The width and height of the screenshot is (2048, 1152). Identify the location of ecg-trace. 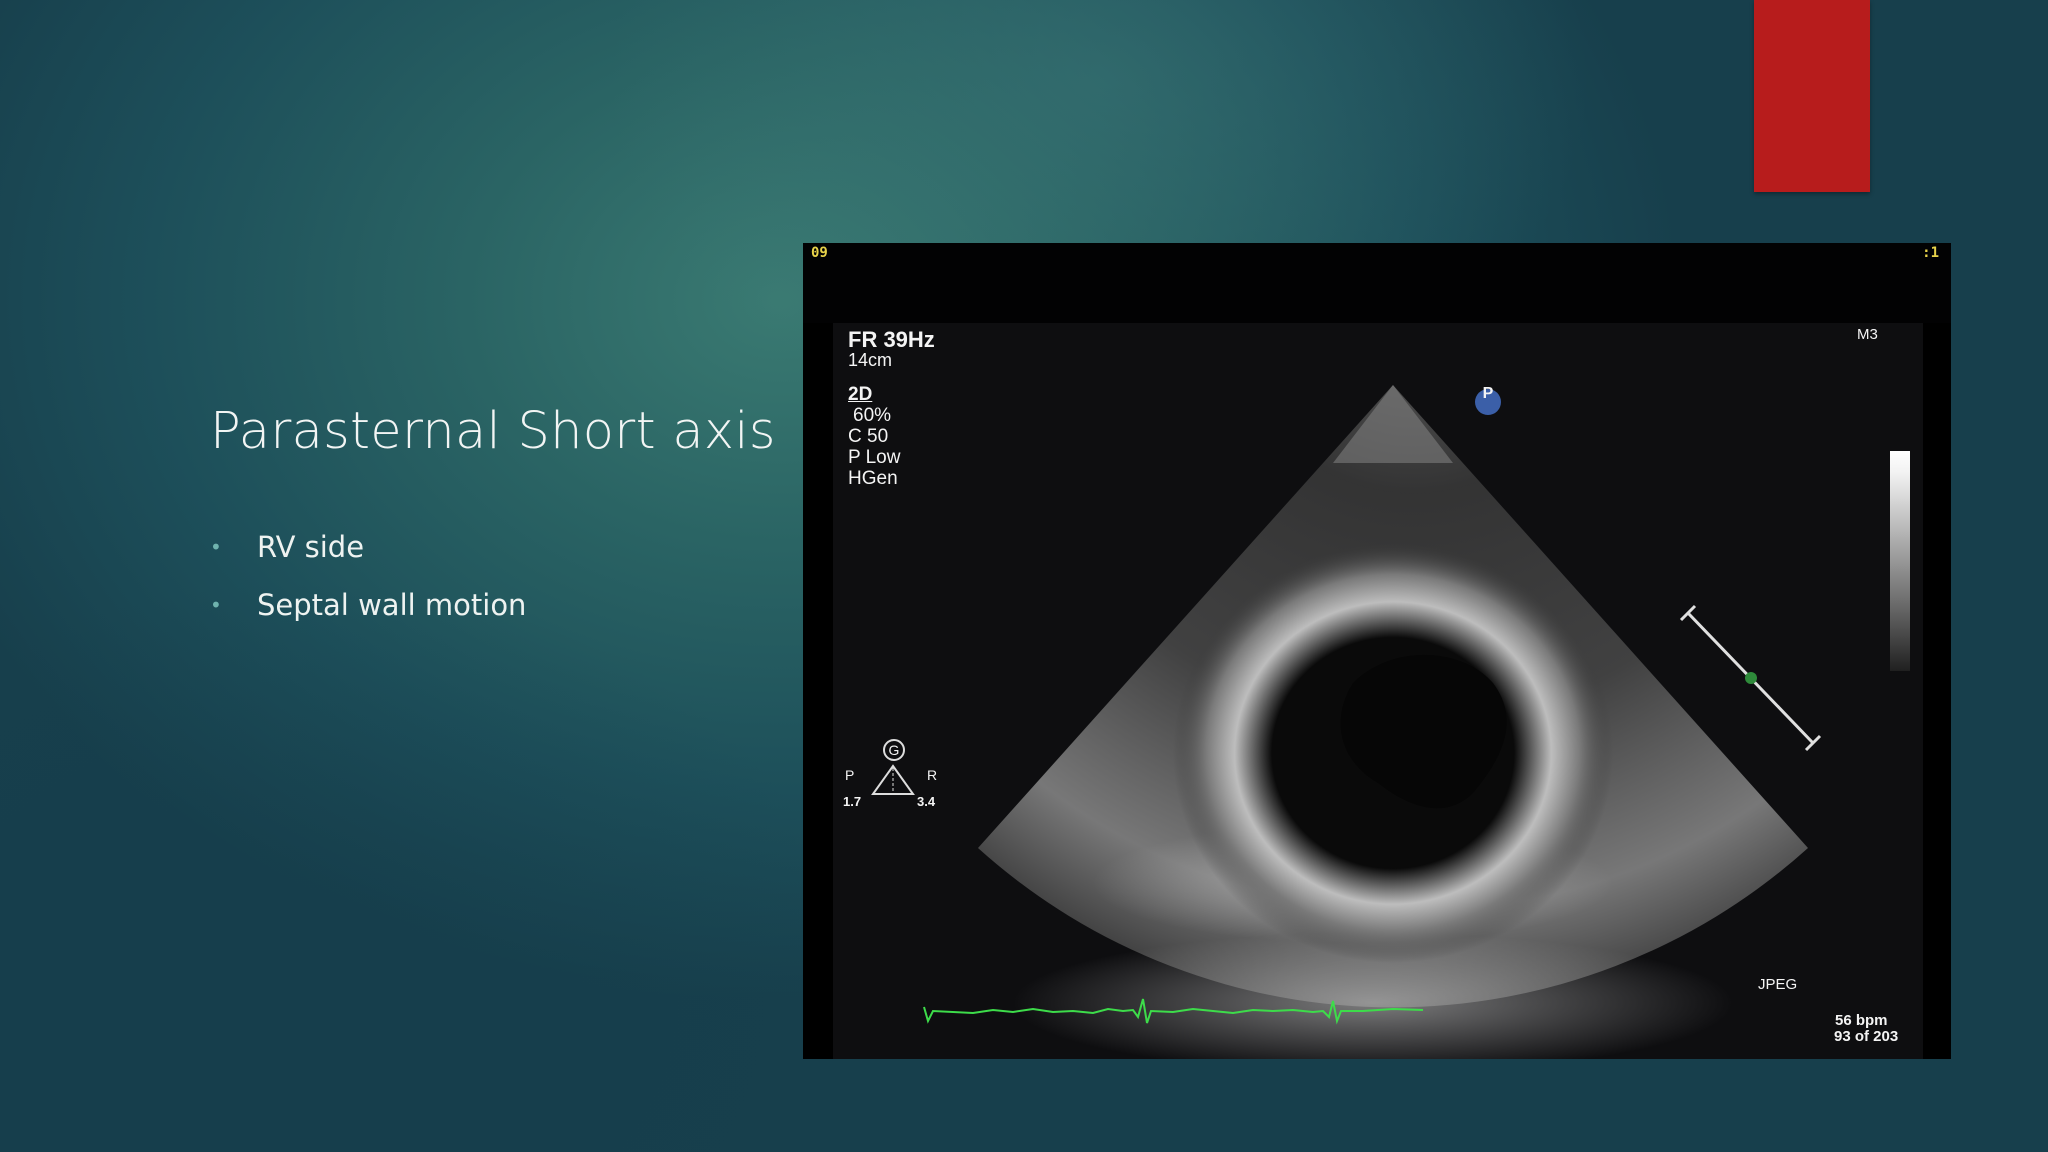
(1173, 1011).